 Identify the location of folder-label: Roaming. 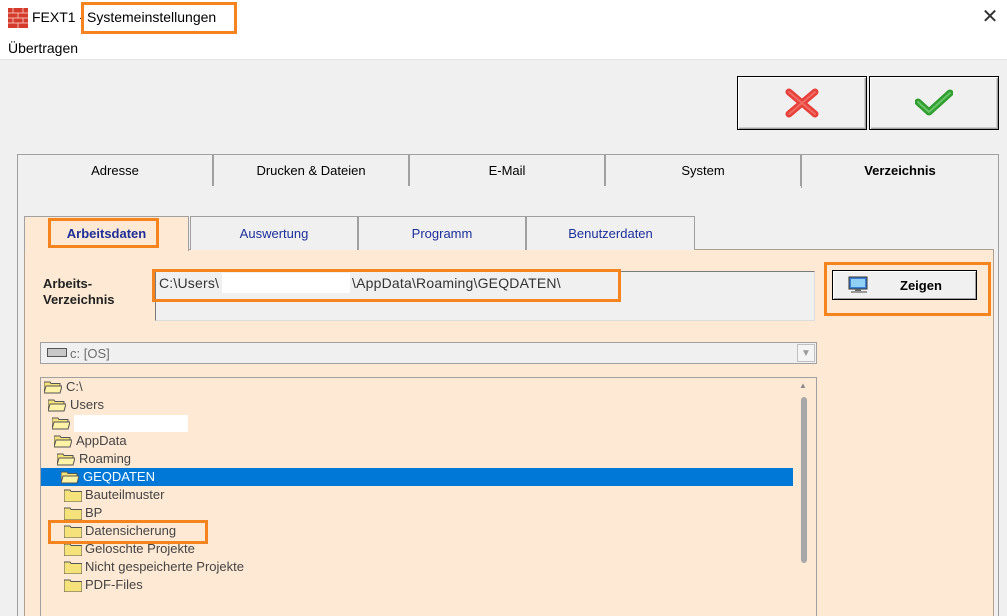
(105, 458).